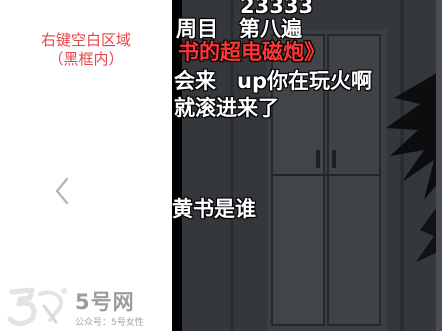 The width and height of the screenshot is (442, 331). Describe the element at coordinates (239, 29) in the screenshot. I see `danmaku-comment: 周目 第八遍` at that location.